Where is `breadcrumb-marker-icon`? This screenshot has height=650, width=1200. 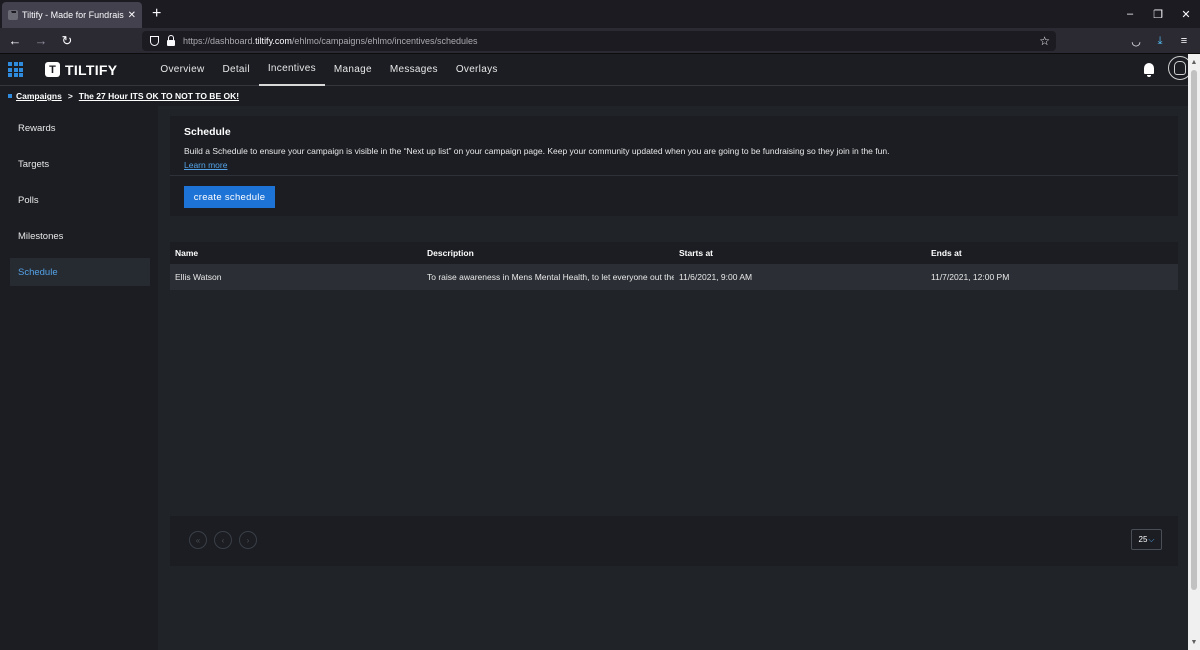 breadcrumb-marker-icon is located at coordinates (10, 96).